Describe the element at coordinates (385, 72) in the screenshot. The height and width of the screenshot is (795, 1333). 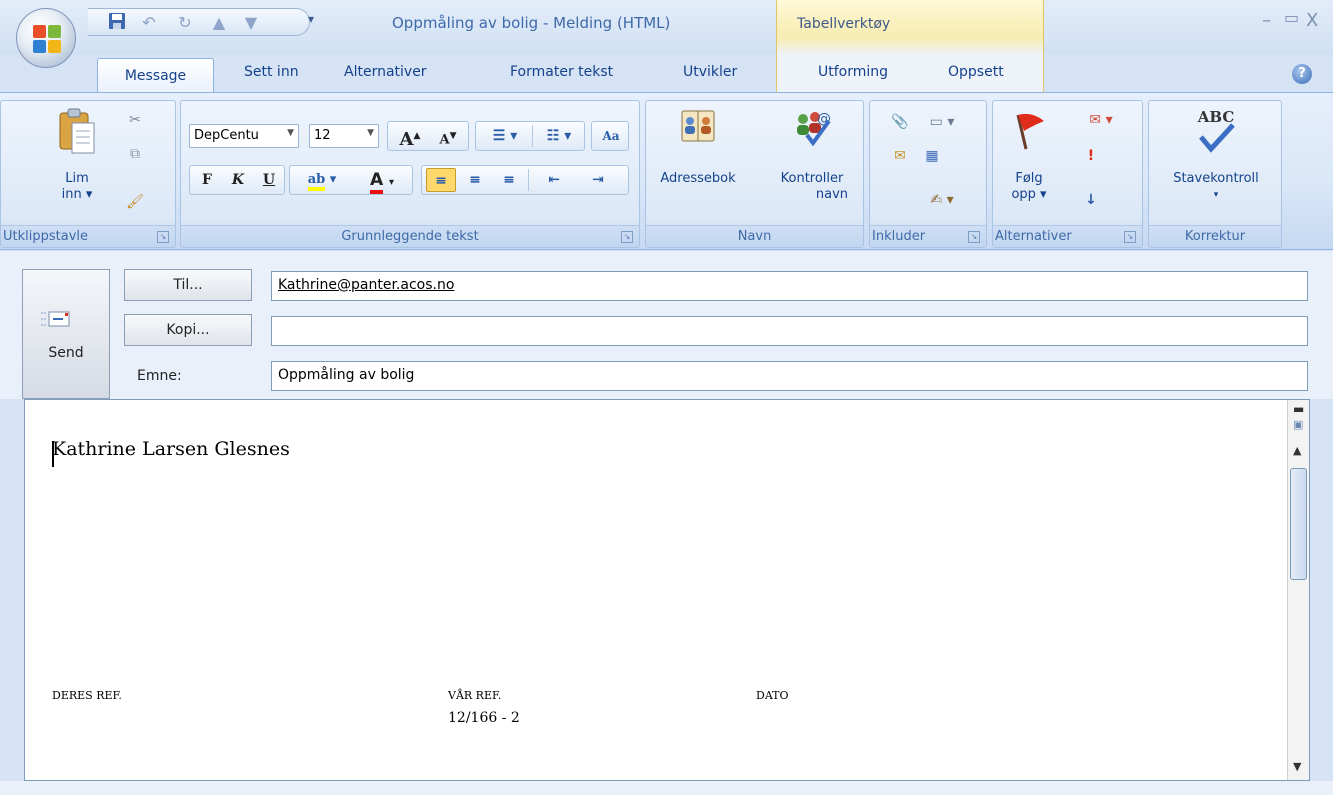
I see `tab-alternativer: Alternativer` at that location.